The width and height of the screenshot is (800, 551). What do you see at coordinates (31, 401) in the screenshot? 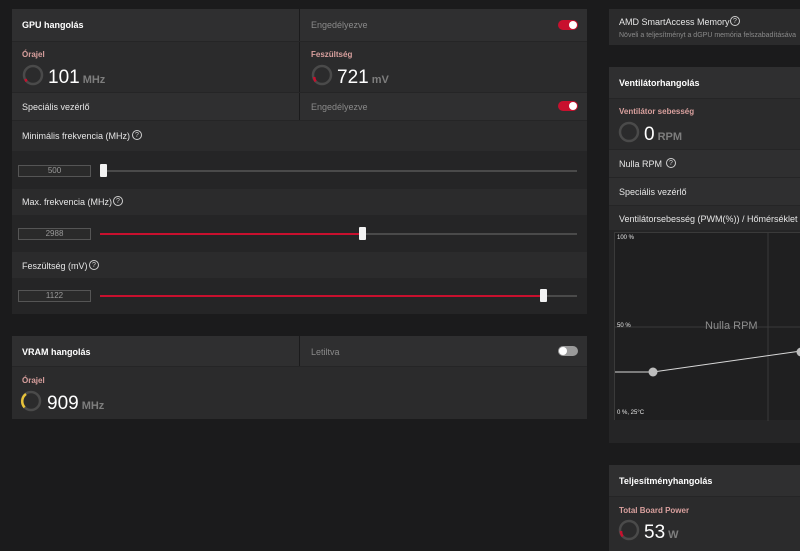
I see `vram-clock-gauge-icon` at bounding box center [31, 401].